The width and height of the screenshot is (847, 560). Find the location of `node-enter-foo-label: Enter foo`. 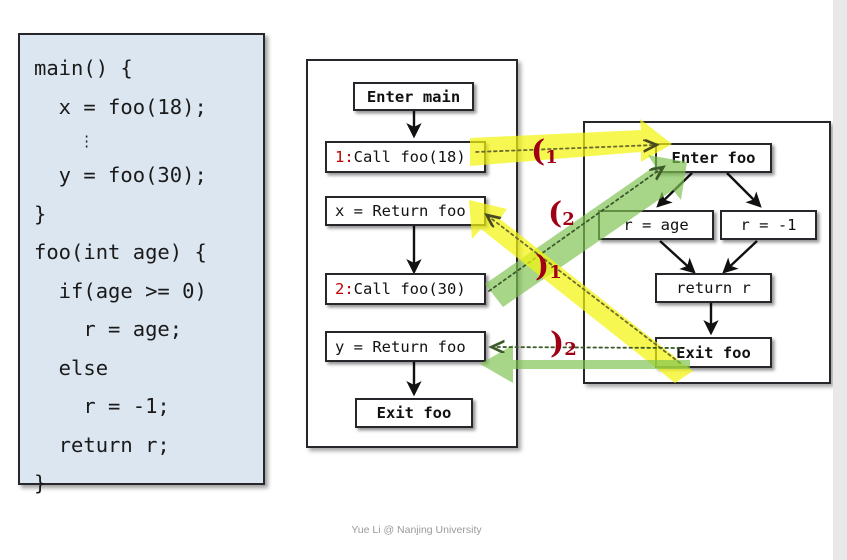

node-enter-foo-label: Enter foo is located at coordinates (713, 158).